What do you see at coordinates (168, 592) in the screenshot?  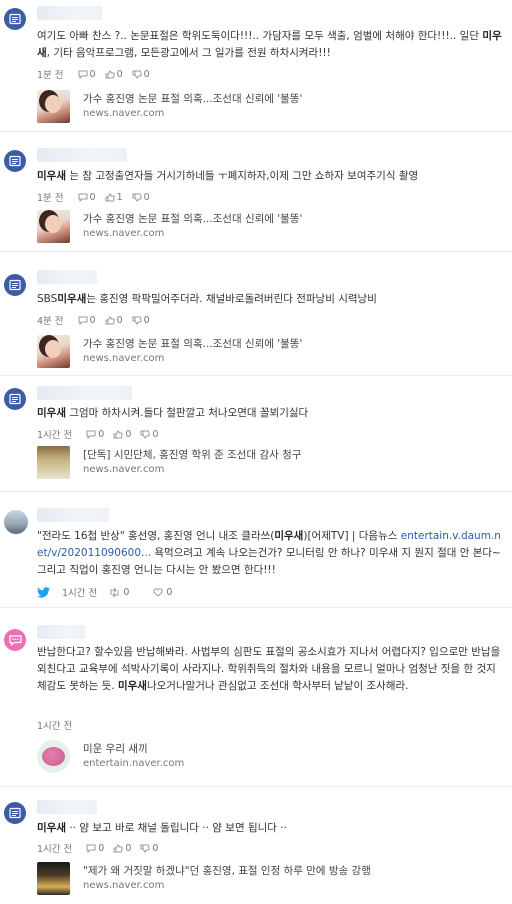 I see `heart-count: 0` at bounding box center [168, 592].